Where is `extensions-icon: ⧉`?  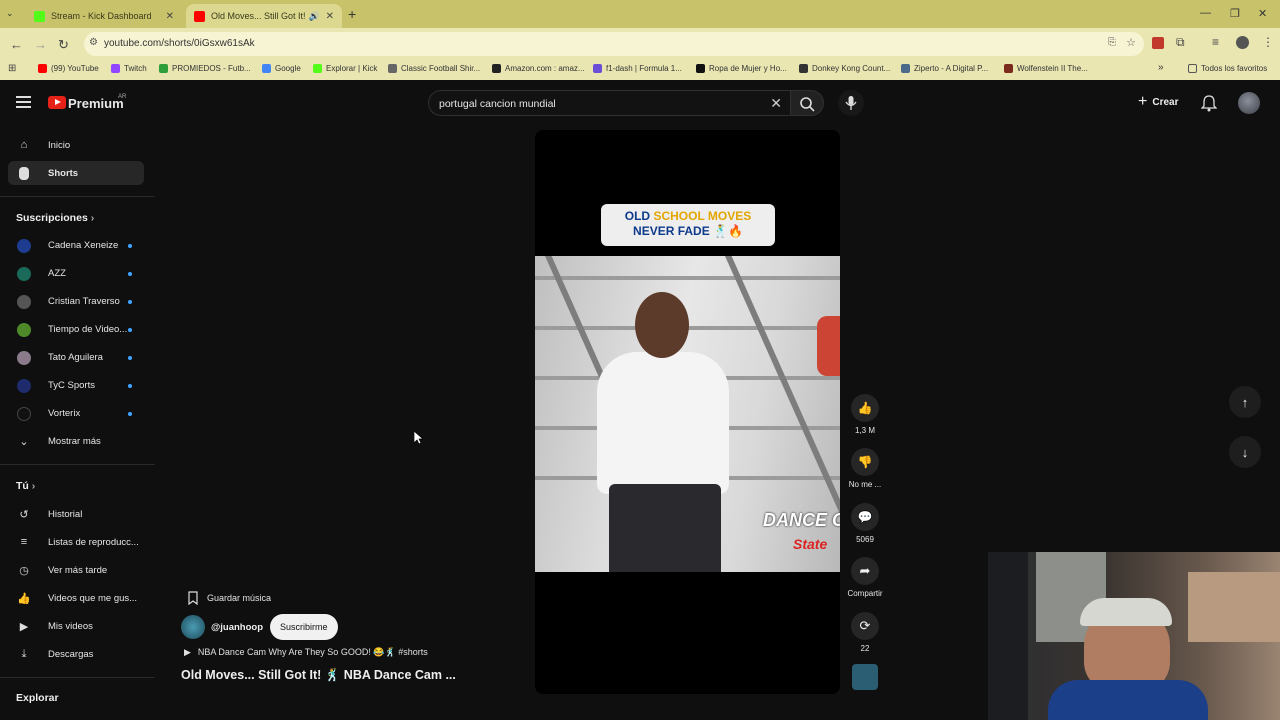 extensions-icon: ⧉ is located at coordinates (1180, 42).